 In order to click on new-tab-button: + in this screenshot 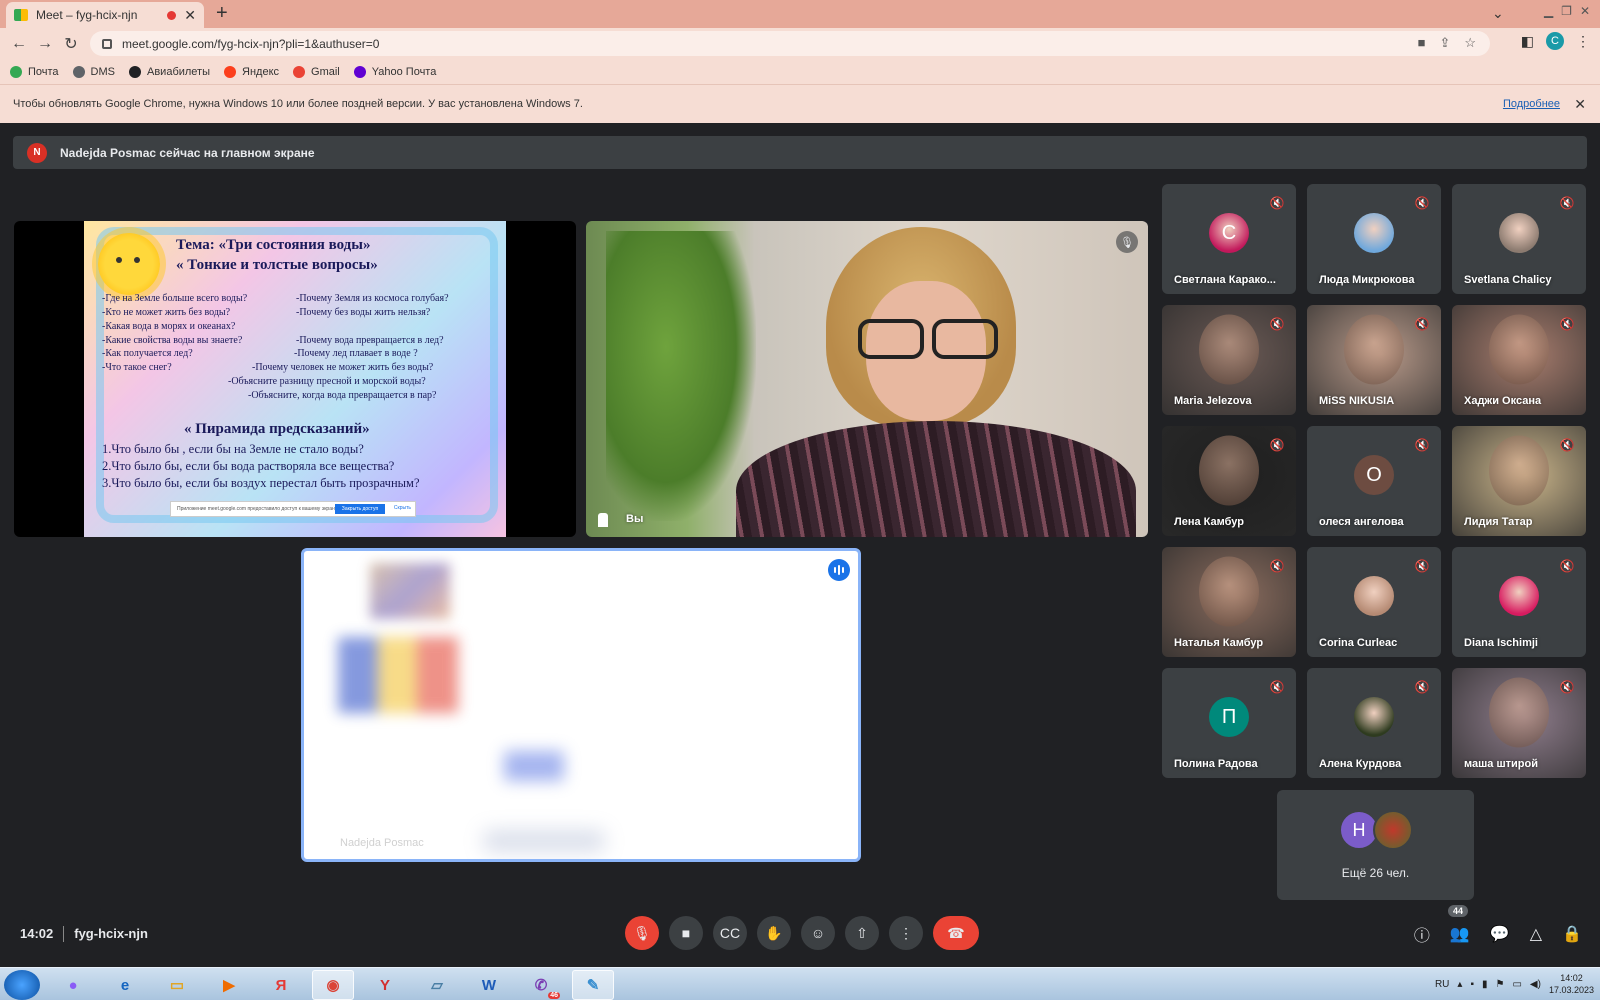, I will do `click(222, 13)`.